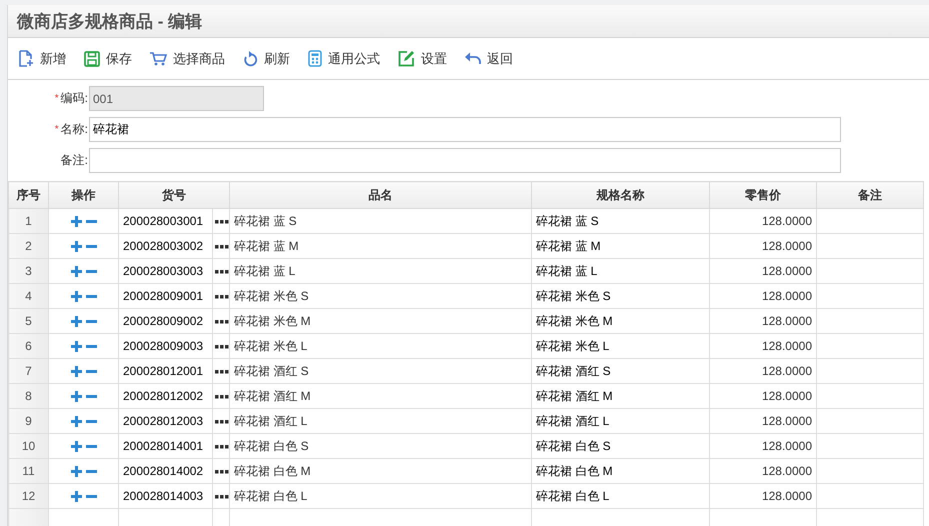  What do you see at coordinates (422, 59) in the screenshot?
I see `toolbar-button: 设置` at bounding box center [422, 59].